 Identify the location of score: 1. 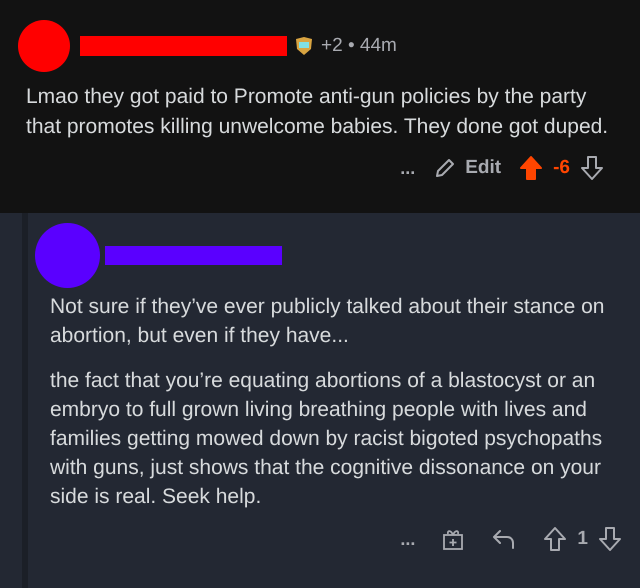
(582, 539).